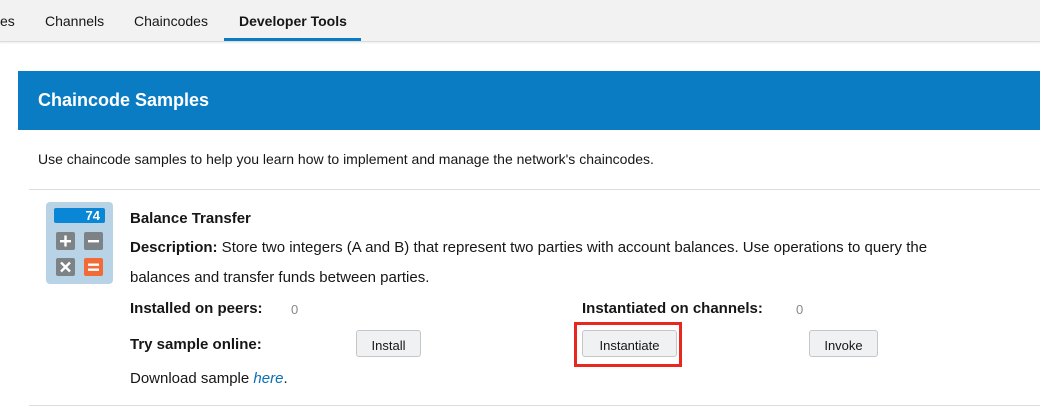  What do you see at coordinates (843, 343) in the screenshot?
I see `invoke-button: Invoke` at bounding box center [843, 343].